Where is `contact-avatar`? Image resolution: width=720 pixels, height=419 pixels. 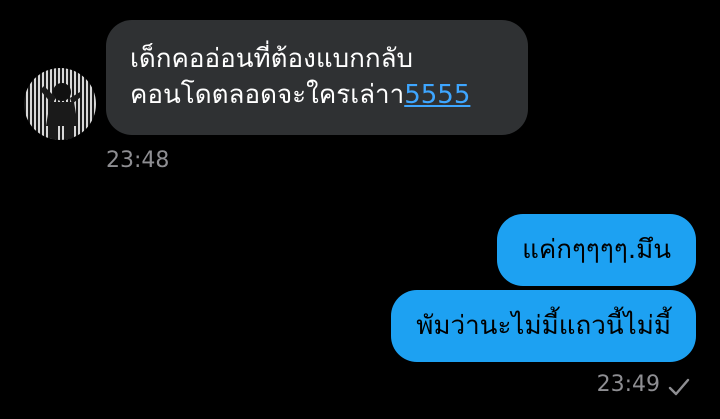
contact-avatar is located at coordinates (60, 104).